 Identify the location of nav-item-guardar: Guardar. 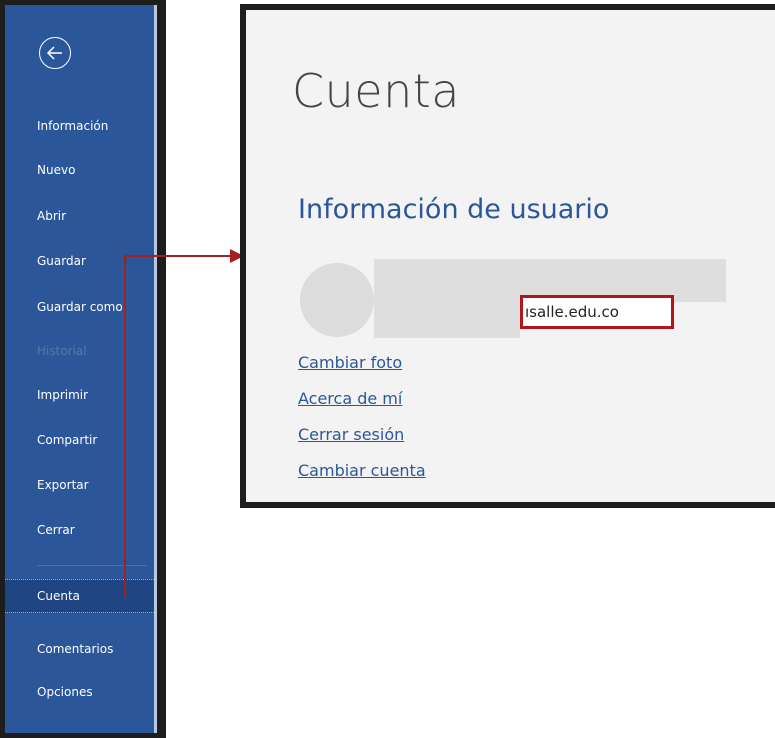
(79, 261).